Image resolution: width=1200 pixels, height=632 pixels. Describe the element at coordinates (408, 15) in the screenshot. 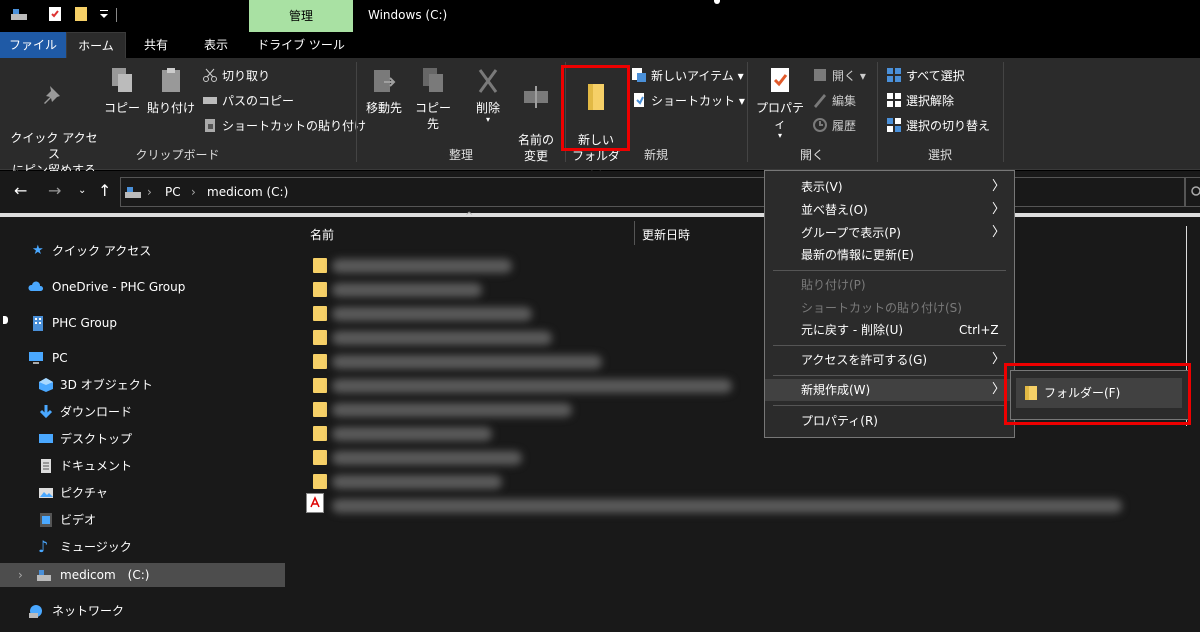

I see `window-title: Windows (C:)` at that location.